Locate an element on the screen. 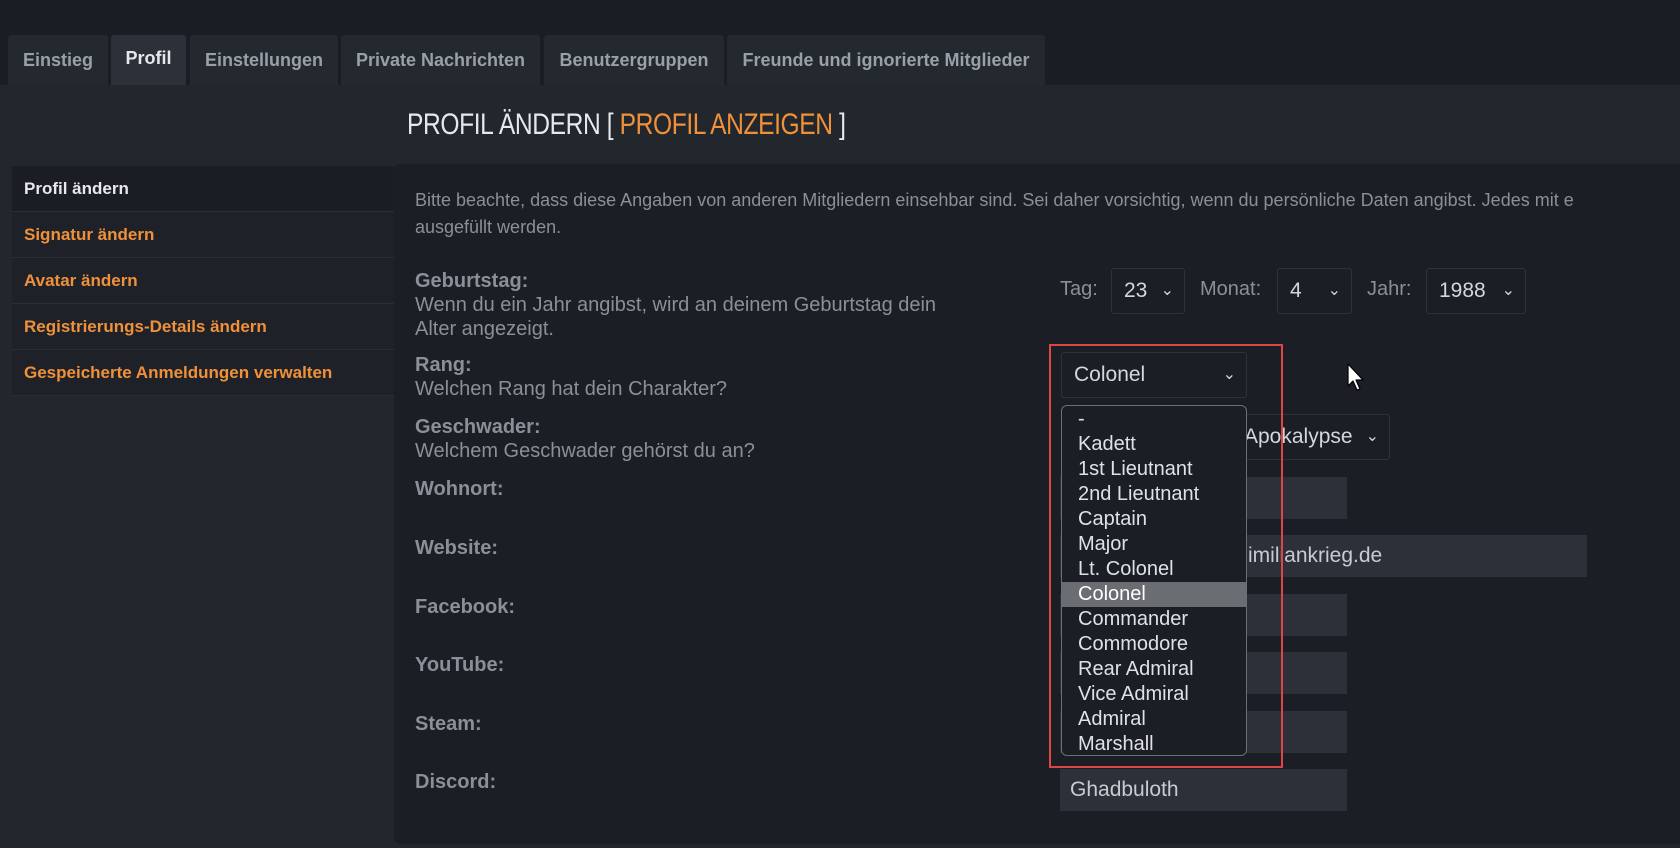 Image resolution: width=1680 pixels, height=848 pixels. rank-select: Colonel ⌄ is located at coordinates (1154, 375).